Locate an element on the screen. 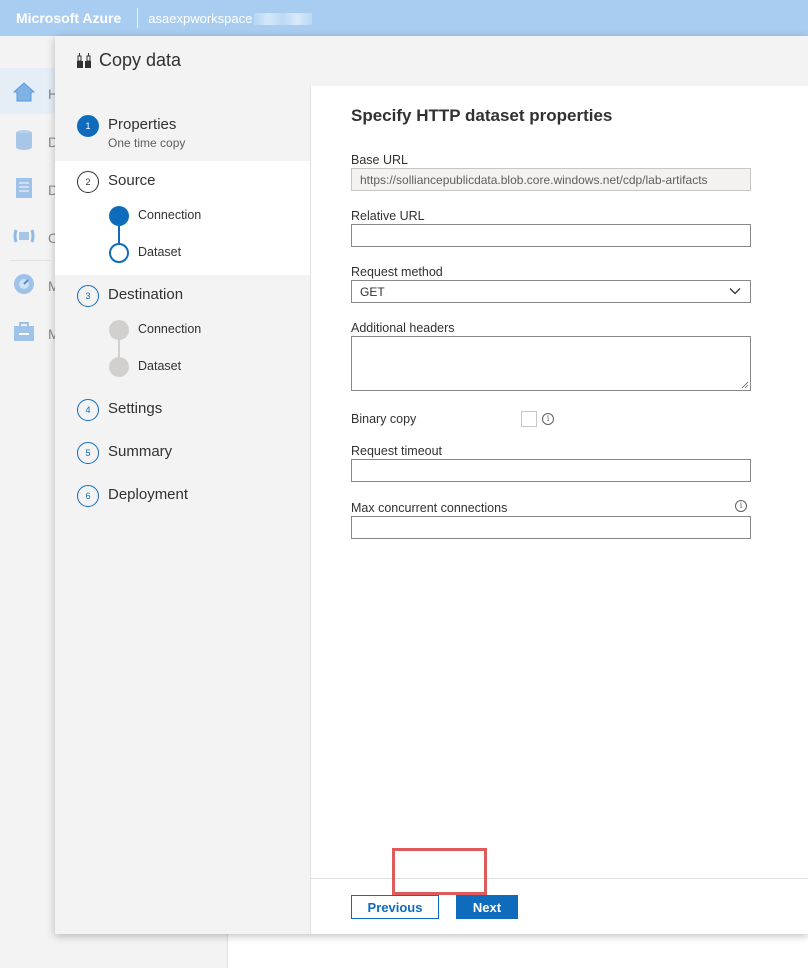 This screenshot has width=808, height=968. dialog-title-text: Copy data is located at coordinates (140, 60).